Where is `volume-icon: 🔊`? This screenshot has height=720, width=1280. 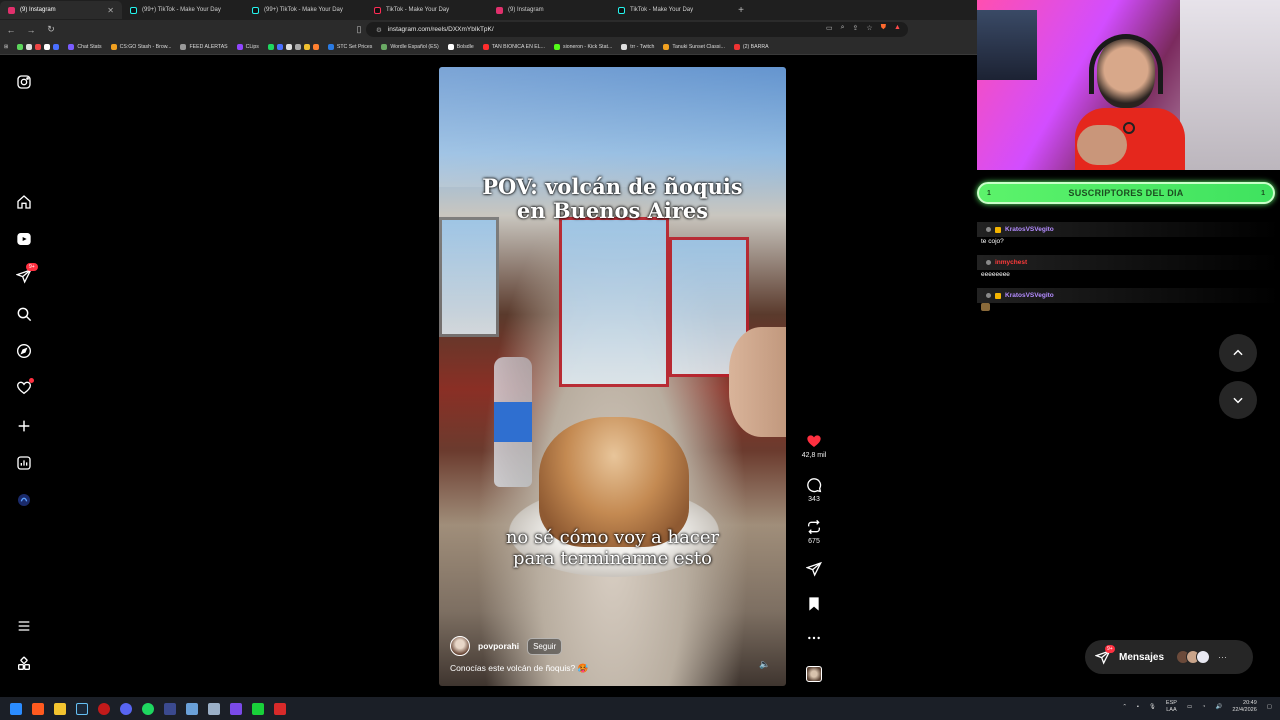 volume-icon: 🔊 is located at coordinates (1218, 707).